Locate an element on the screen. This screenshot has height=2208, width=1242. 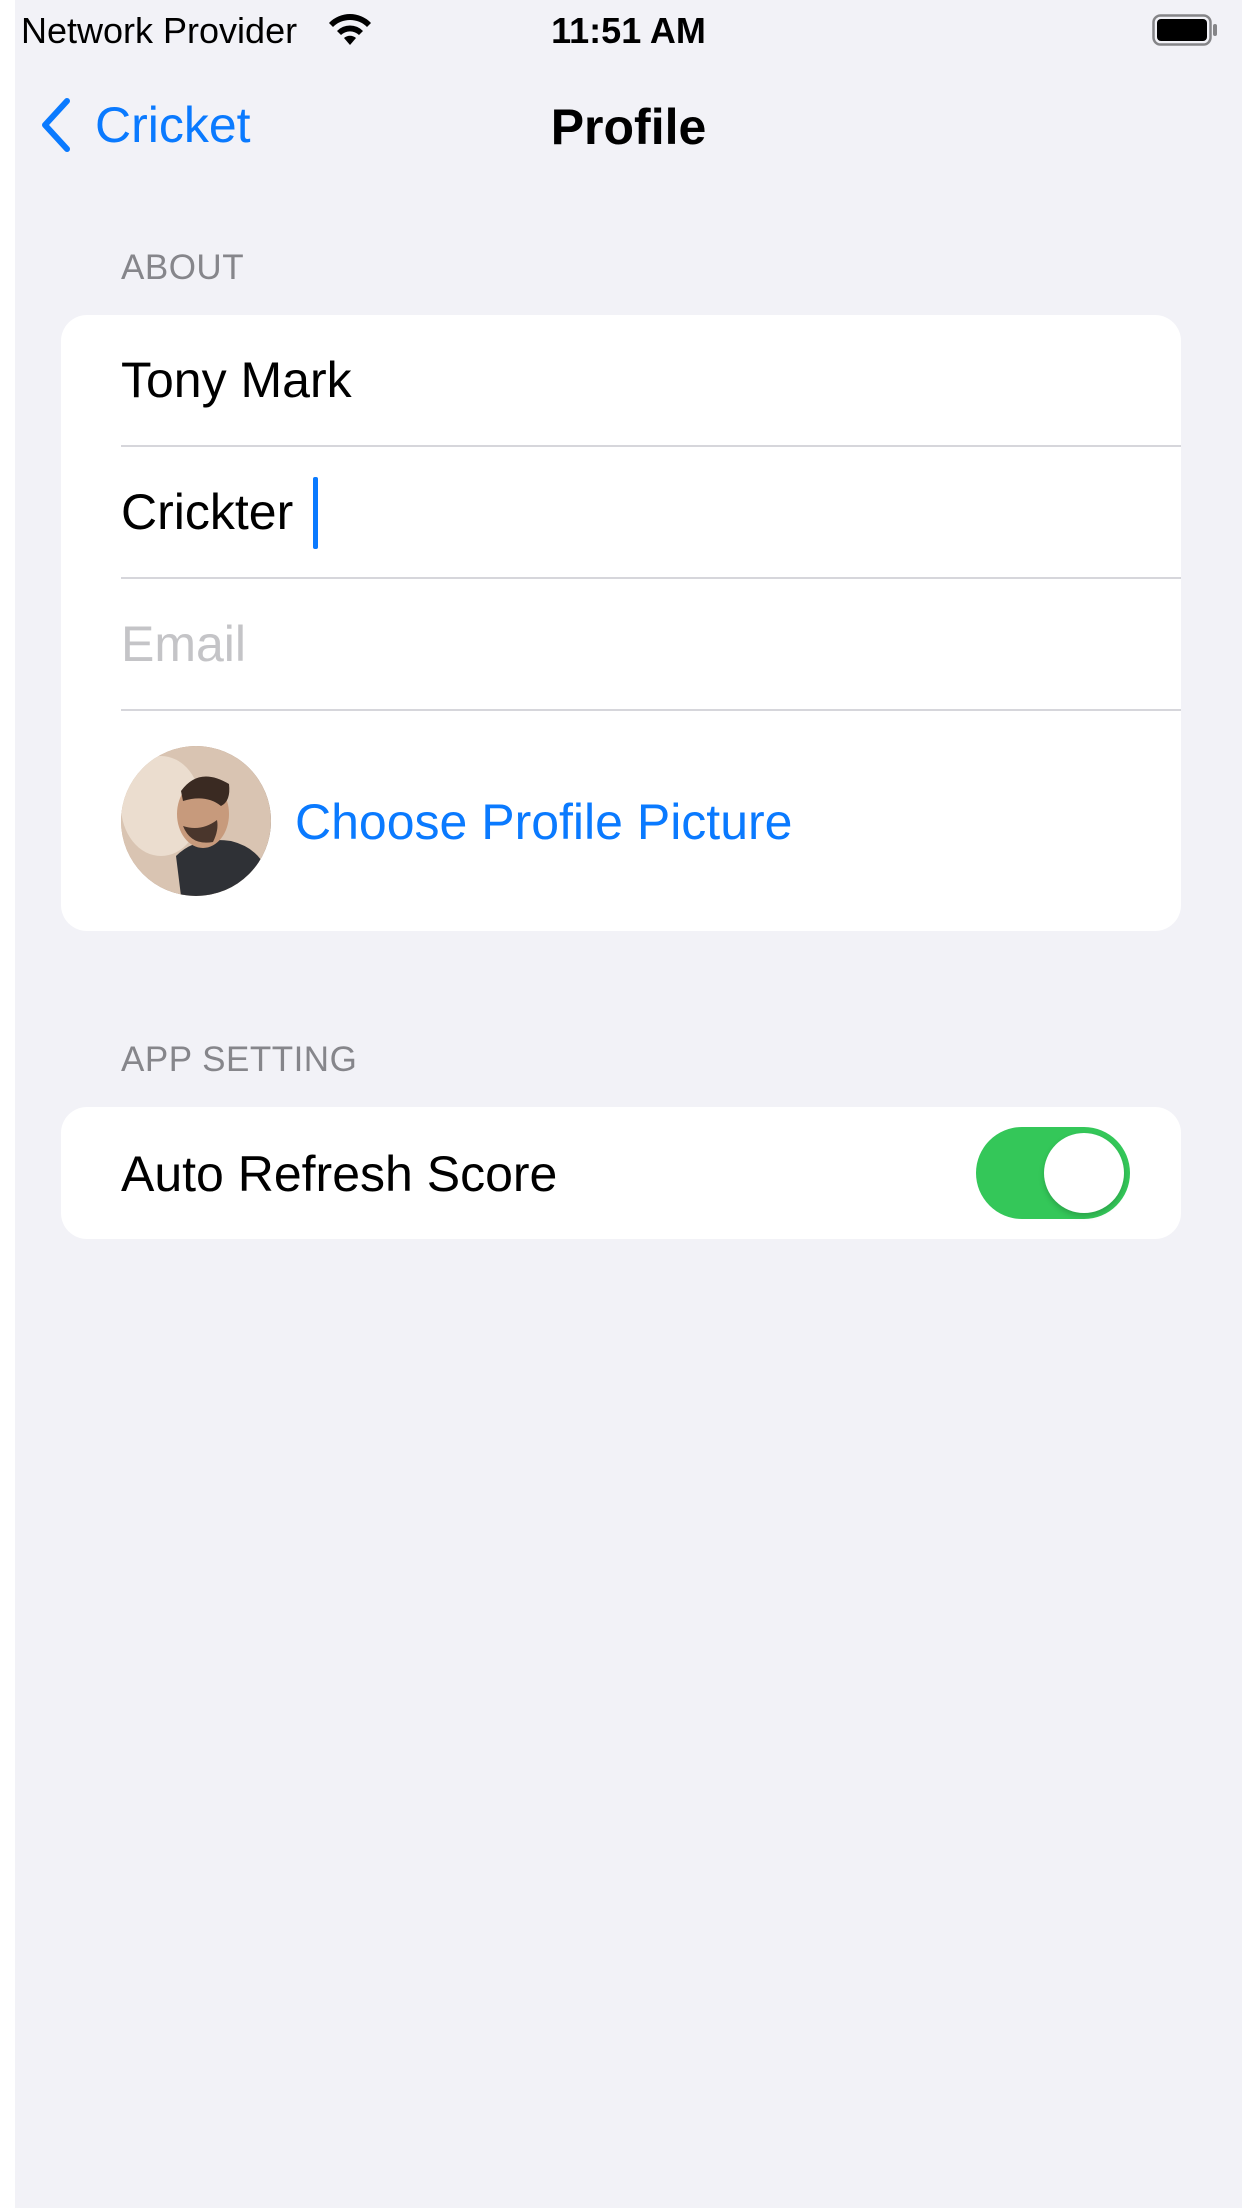
name-row is located at coordinates (621, 380).